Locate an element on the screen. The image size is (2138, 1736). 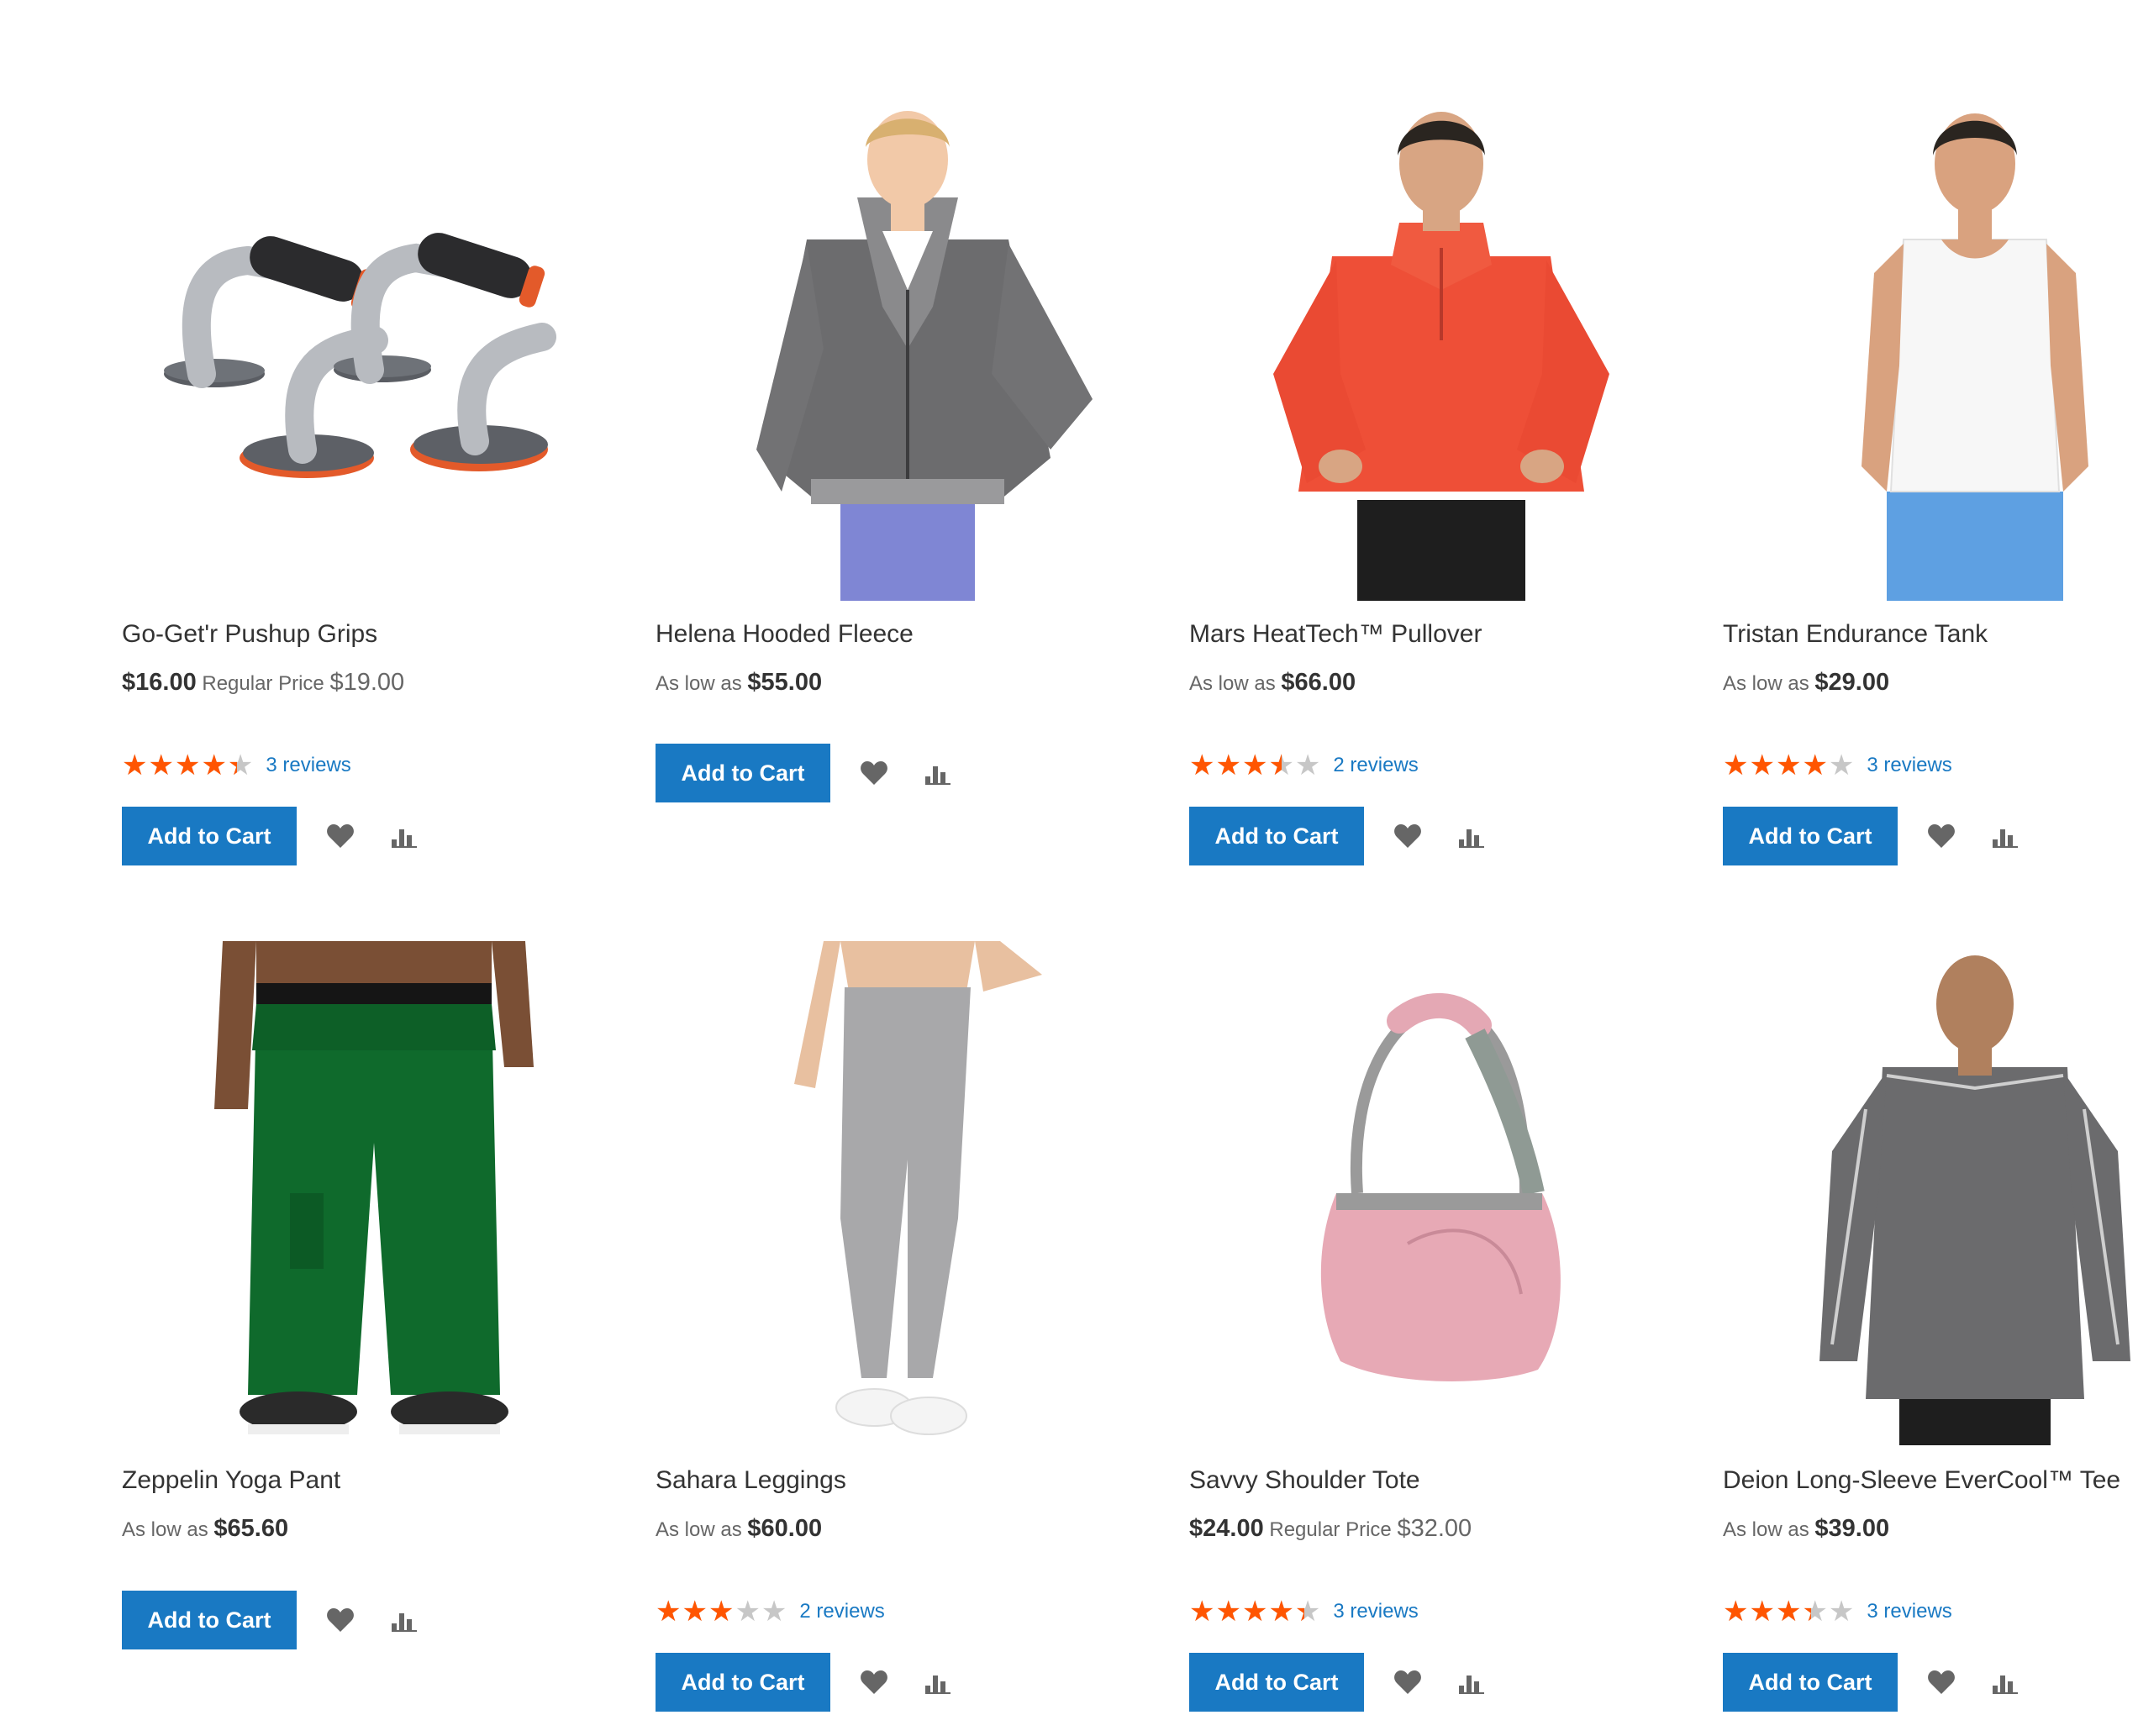
final-price: $16.00 is located at coordinates (160, 682).